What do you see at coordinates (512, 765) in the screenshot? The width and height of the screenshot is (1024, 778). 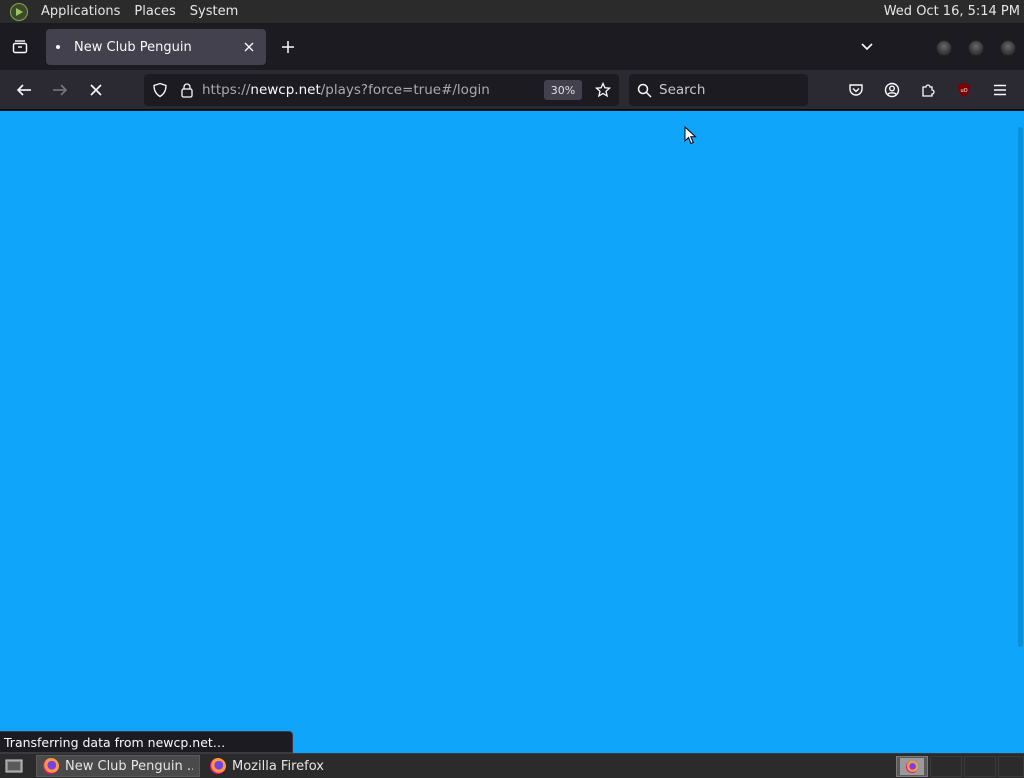 I see `bottom-taskbar: New Club Penguin ... Mozilla Firefox` at bounding box center [512, 765].